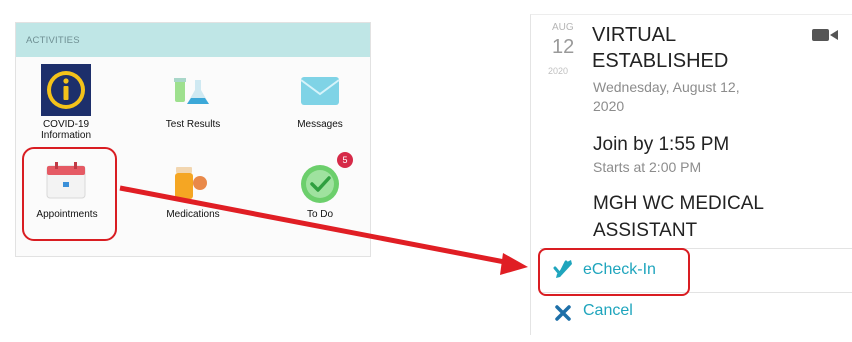  Describe the element at coordinates (320, 91) in the screenshot. I see `envelope-icon` at that location.